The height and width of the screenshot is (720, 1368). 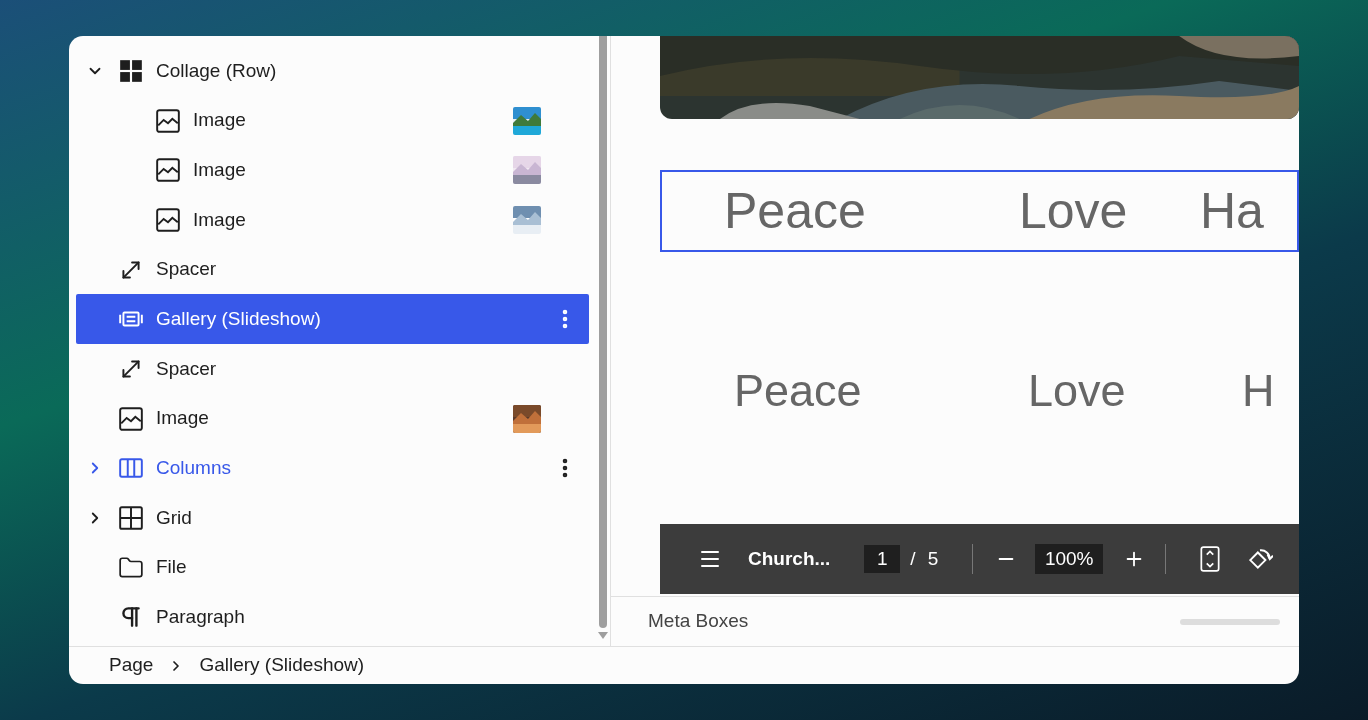 I want to click on word: Ha, so click(x=1232, y=211).